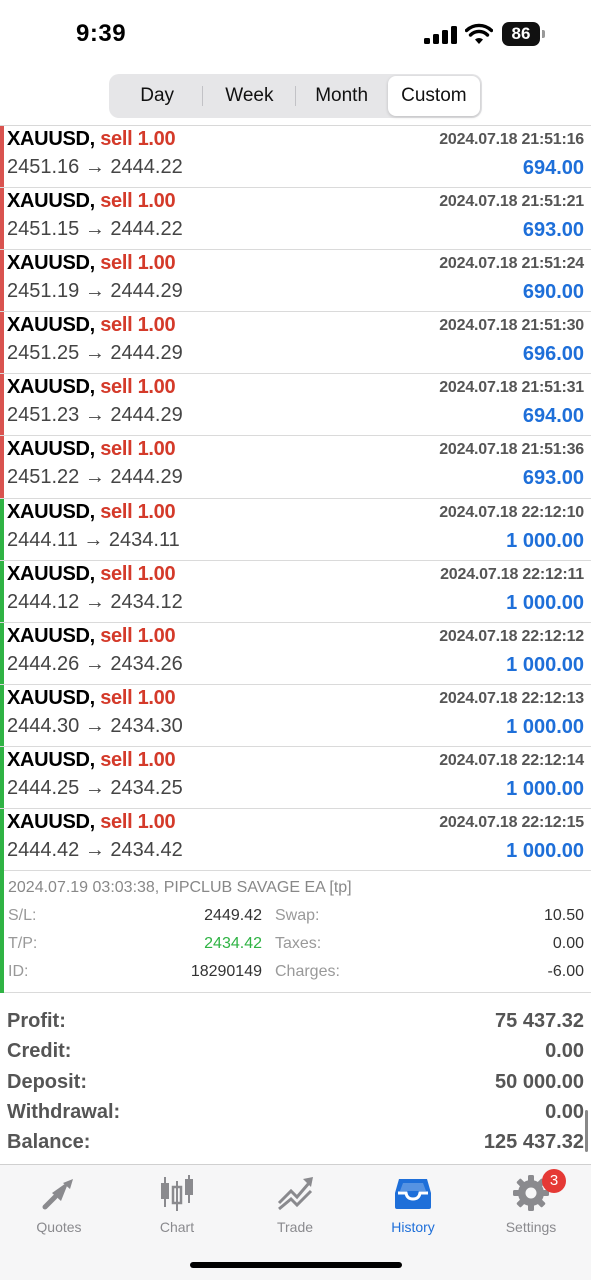 The width and height of the screenshot is (591, 1280). Describe the element at coordinates (59, 1204) in the screenshot. I see `tabbar-quotes: Quotes` at that location.